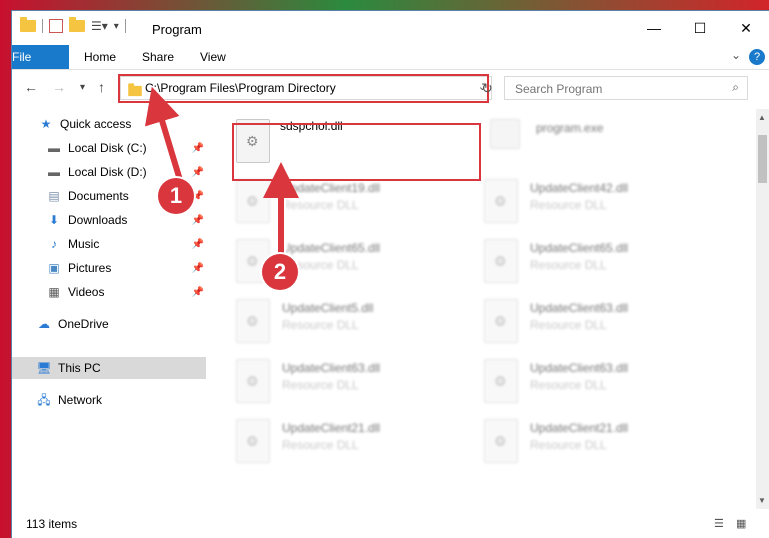 Image resolution: width=769 pixels, height=538 pixels. I want to click on sidebar-item-label: Pictures, so click(90, 268).